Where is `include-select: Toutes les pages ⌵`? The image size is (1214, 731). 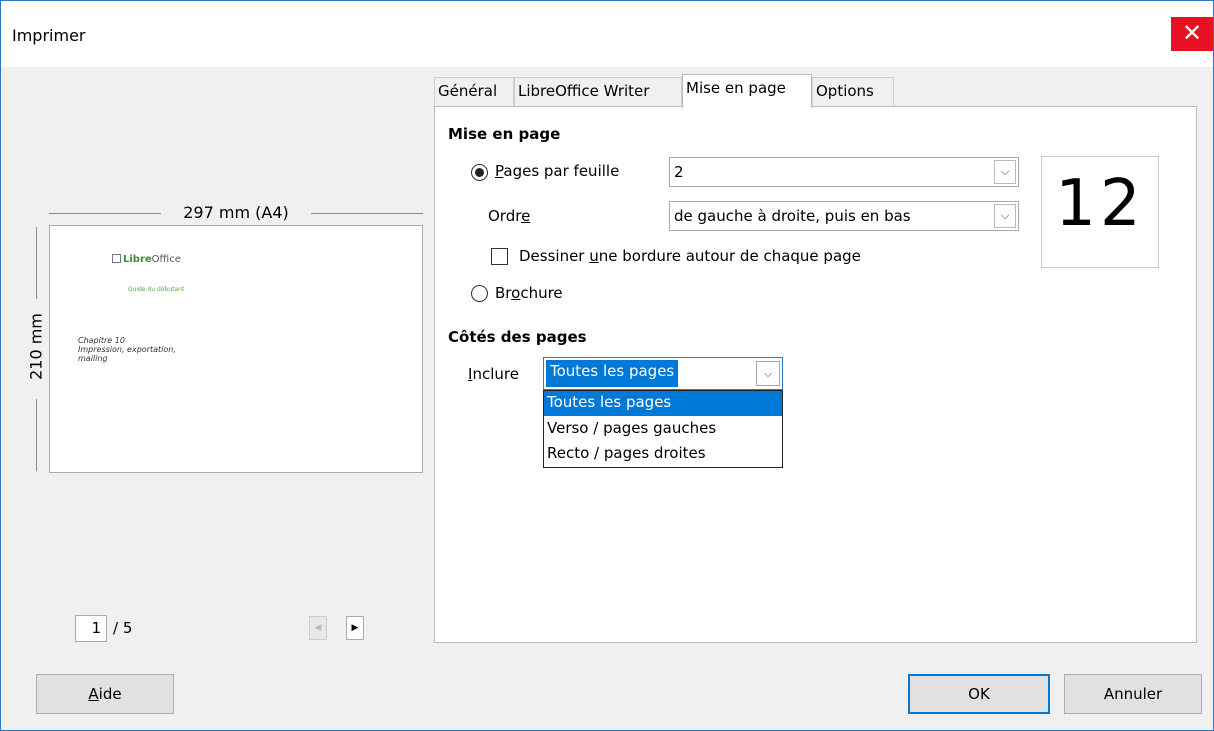
include-select: Toutes les pages ⌵ is located at coordinates (663, 373).